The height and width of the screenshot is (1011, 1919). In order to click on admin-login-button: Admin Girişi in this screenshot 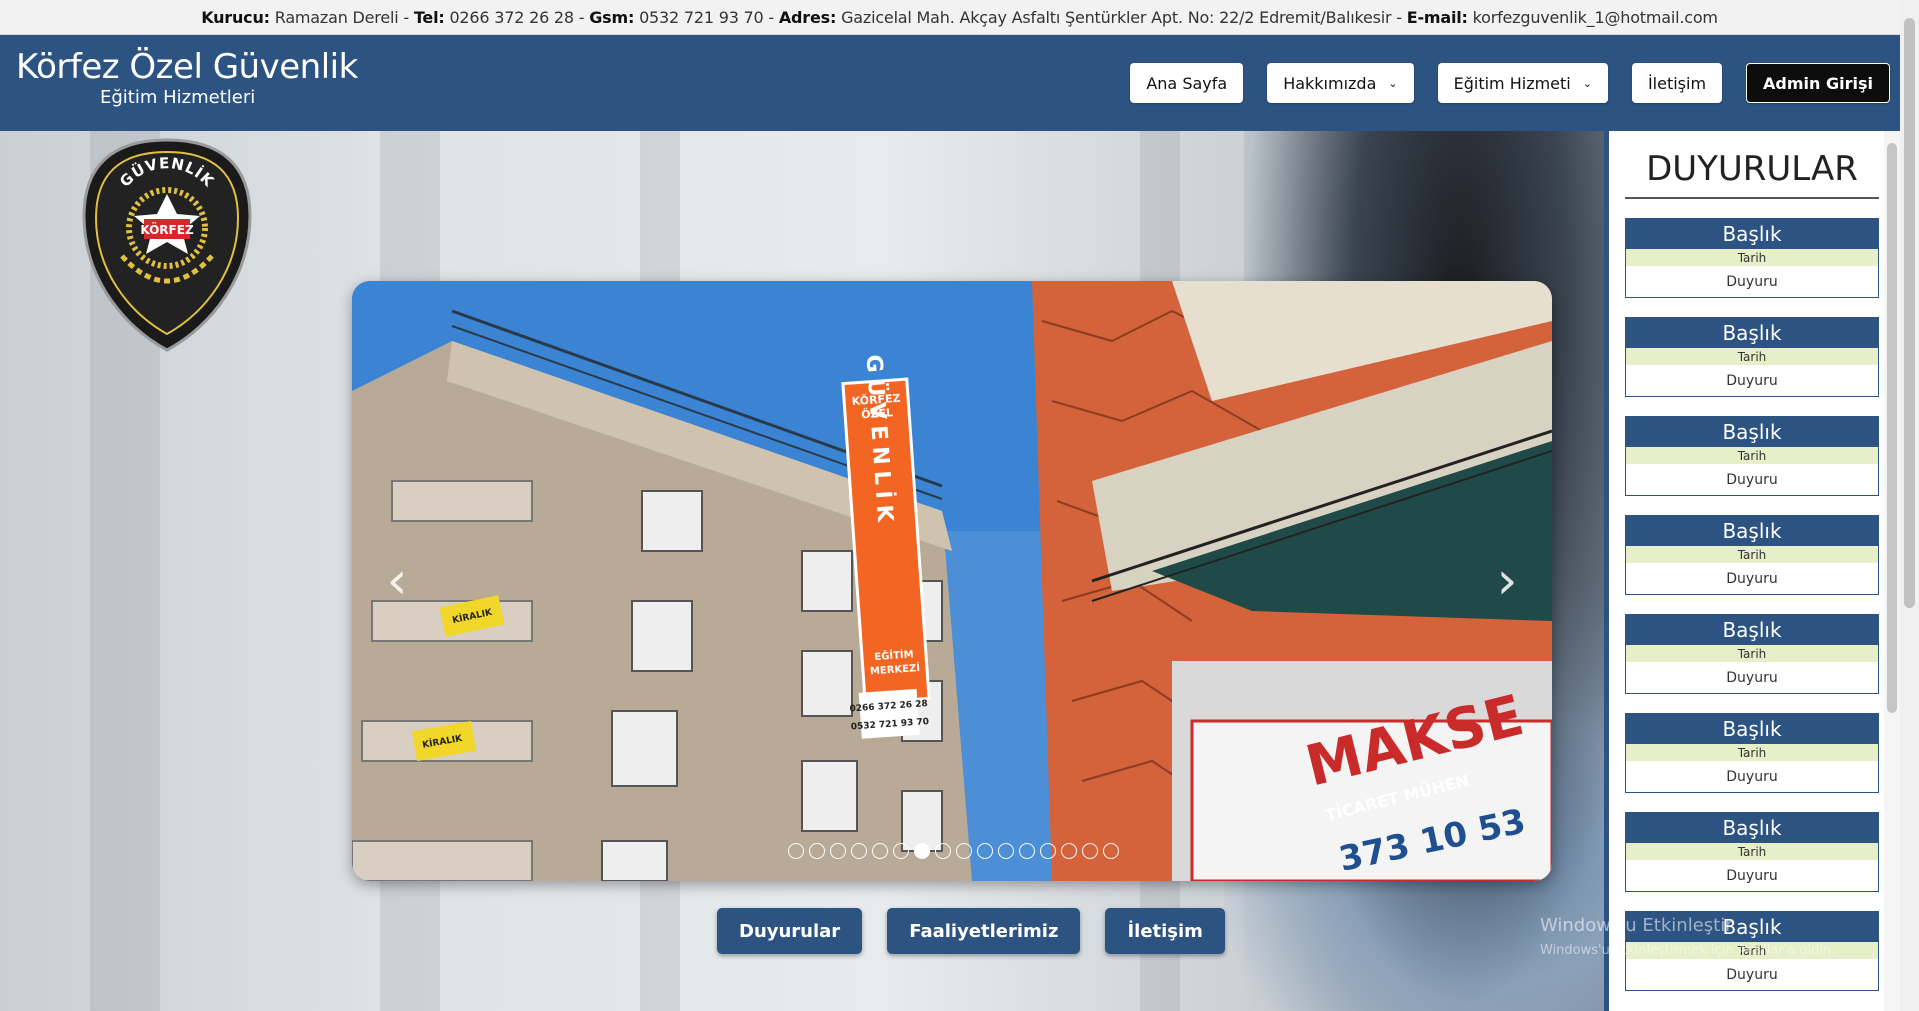, I will do `click(1818, 83)`.